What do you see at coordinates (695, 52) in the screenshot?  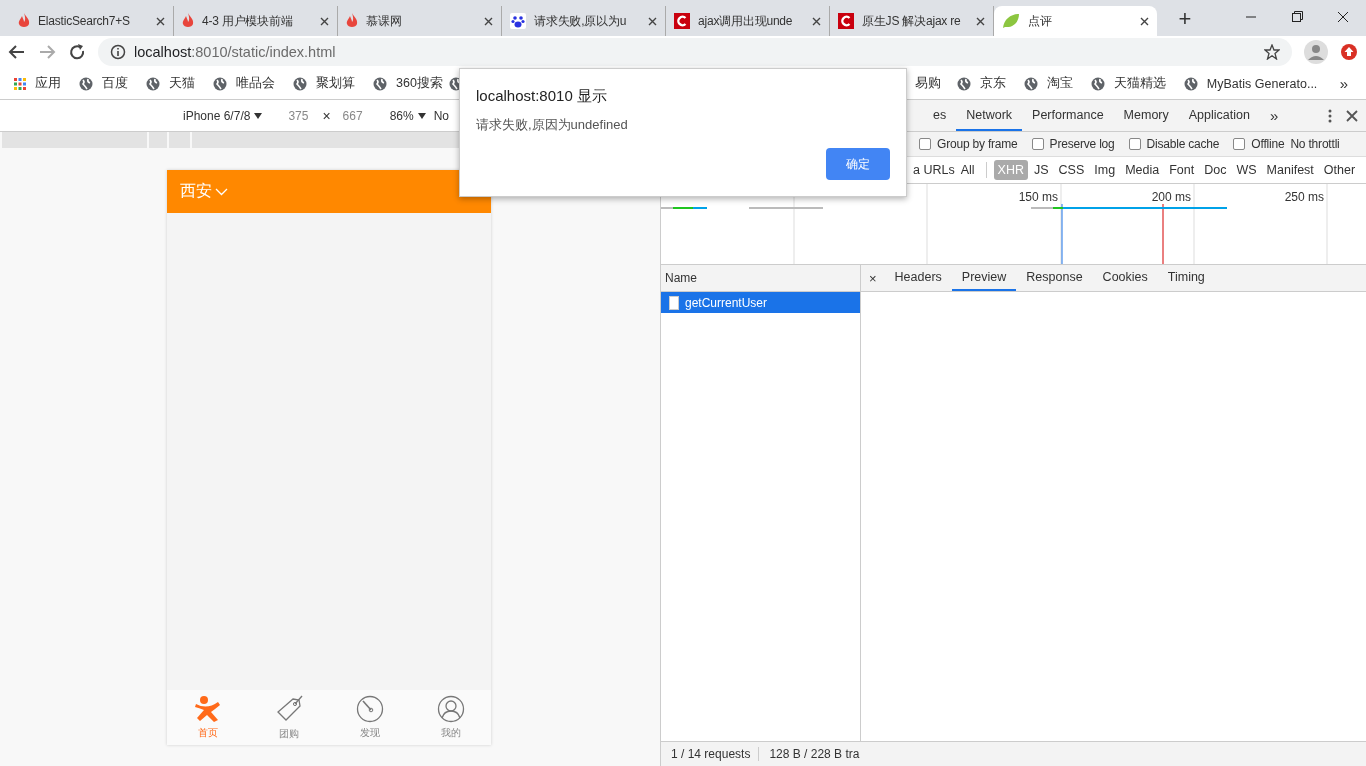 I see `address-bar: localhost:8010/static/index.html` at bounding box center [695, 52].